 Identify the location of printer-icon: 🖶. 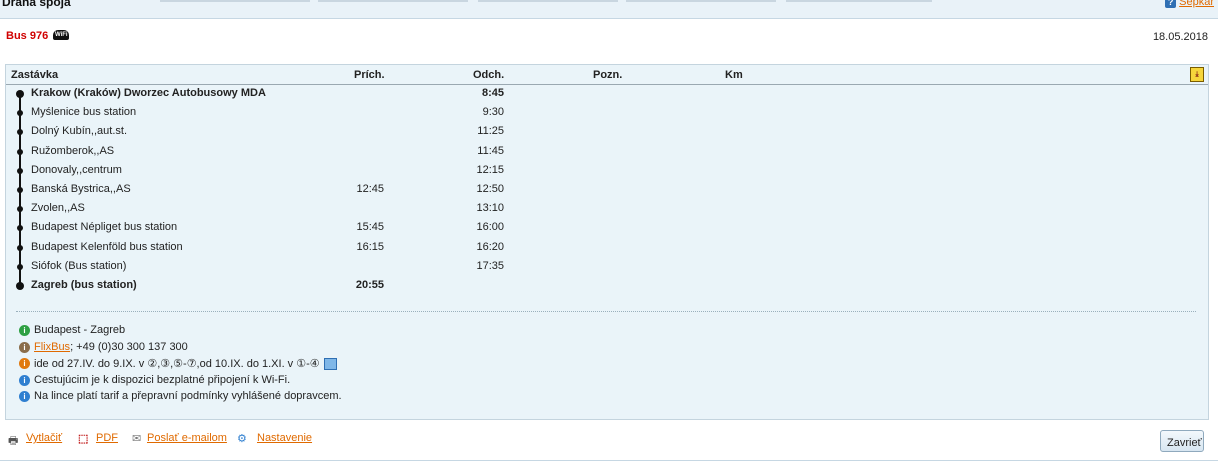
(13, 441).